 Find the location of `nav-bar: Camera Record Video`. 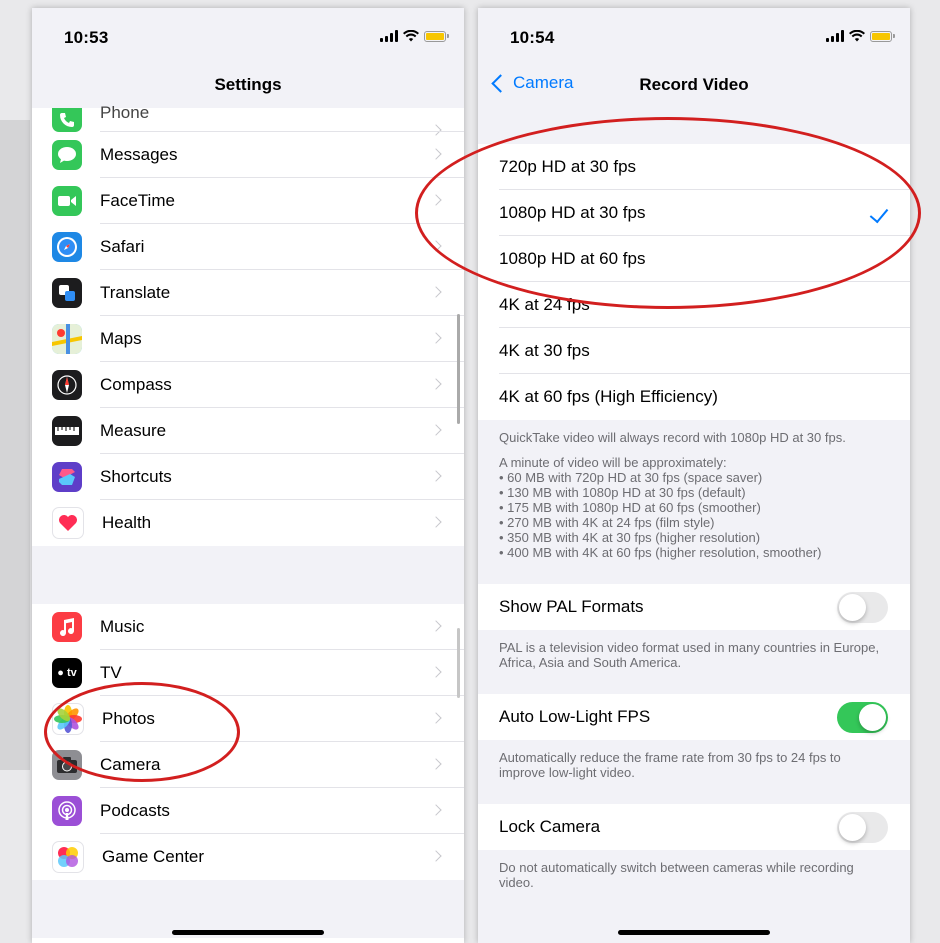

nav-bar: Camera Record Video is located at coordinates (694, 85).